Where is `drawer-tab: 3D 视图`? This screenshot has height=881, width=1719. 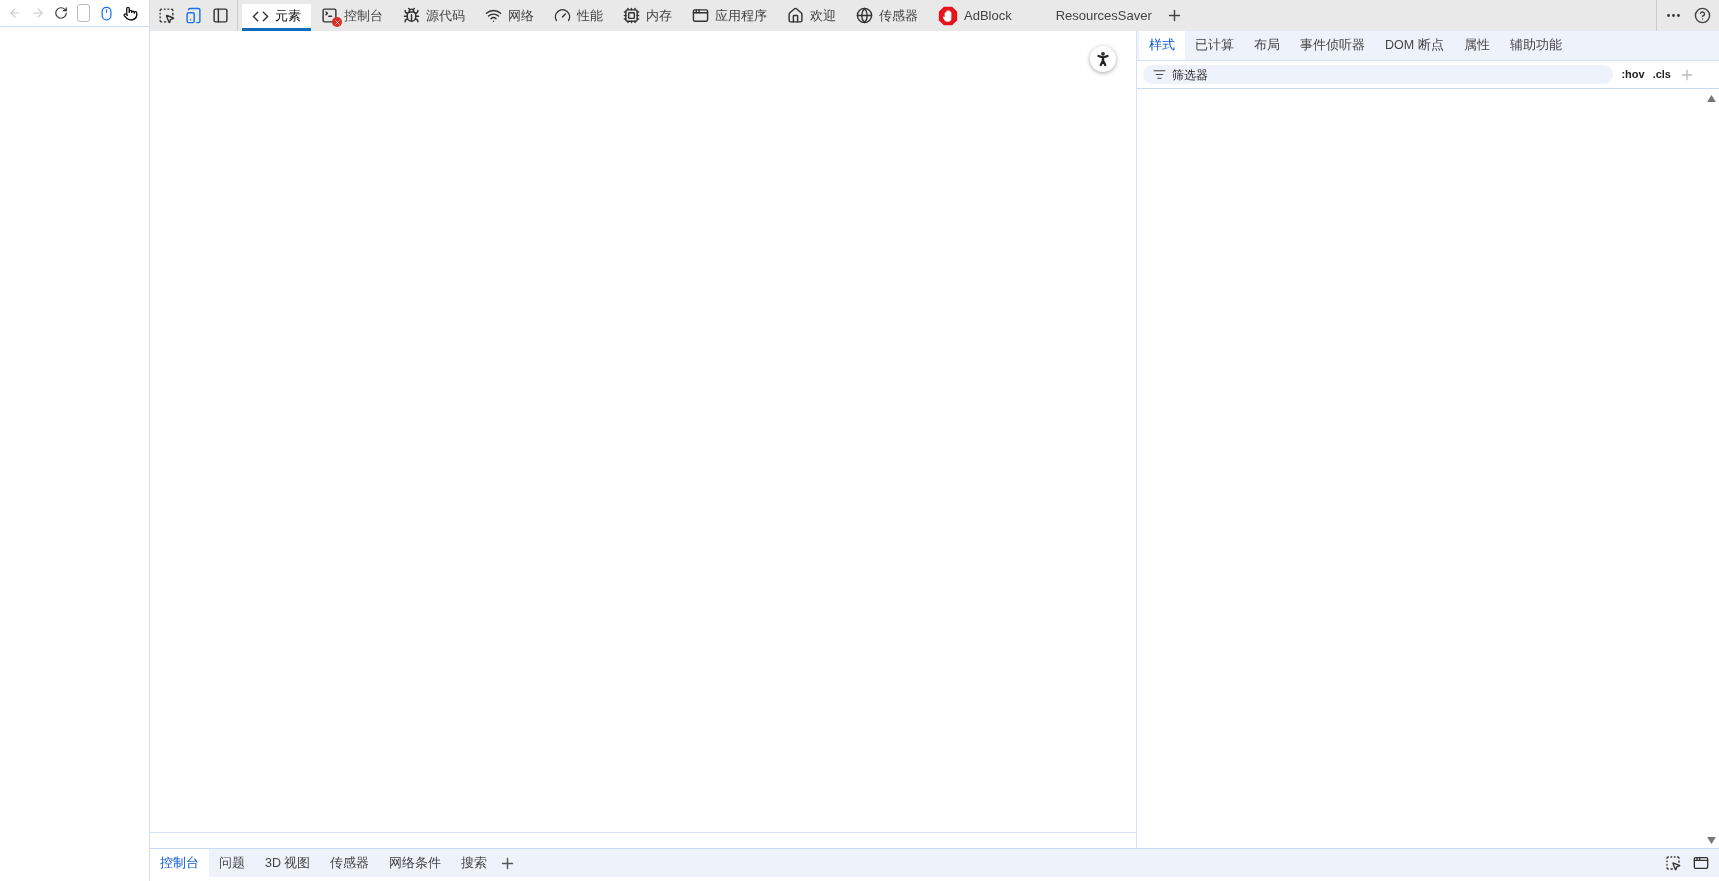 drawer-tab: 3D 视图 is located at coordinates (288, 863).